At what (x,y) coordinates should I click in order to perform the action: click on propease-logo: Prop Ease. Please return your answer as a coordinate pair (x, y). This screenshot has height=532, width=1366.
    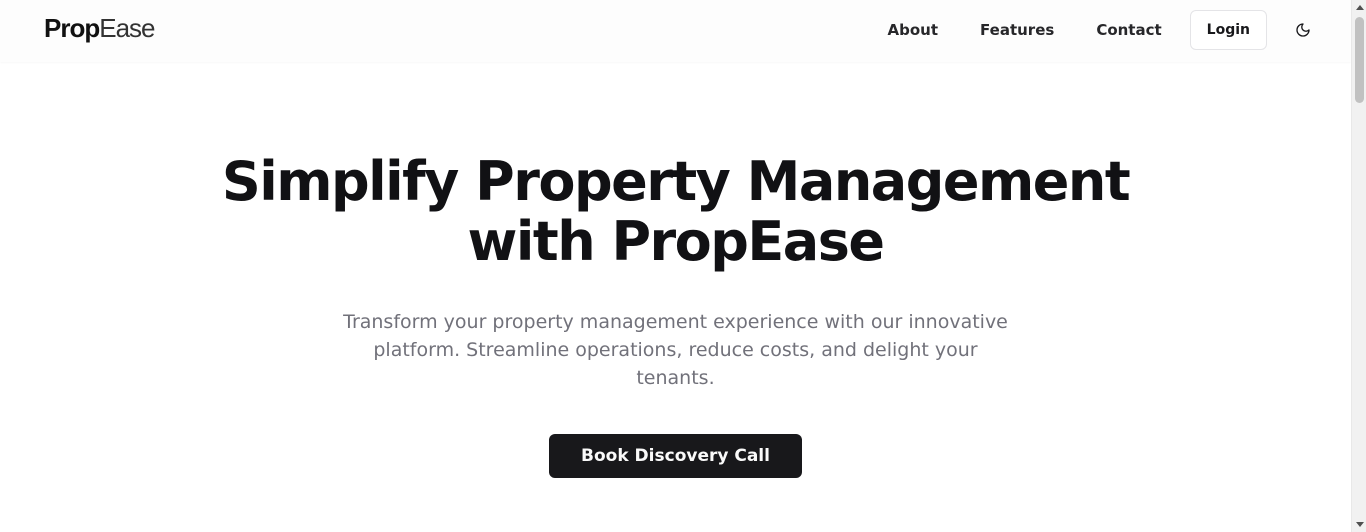
    Looking at the image, I should click on (100, 28).